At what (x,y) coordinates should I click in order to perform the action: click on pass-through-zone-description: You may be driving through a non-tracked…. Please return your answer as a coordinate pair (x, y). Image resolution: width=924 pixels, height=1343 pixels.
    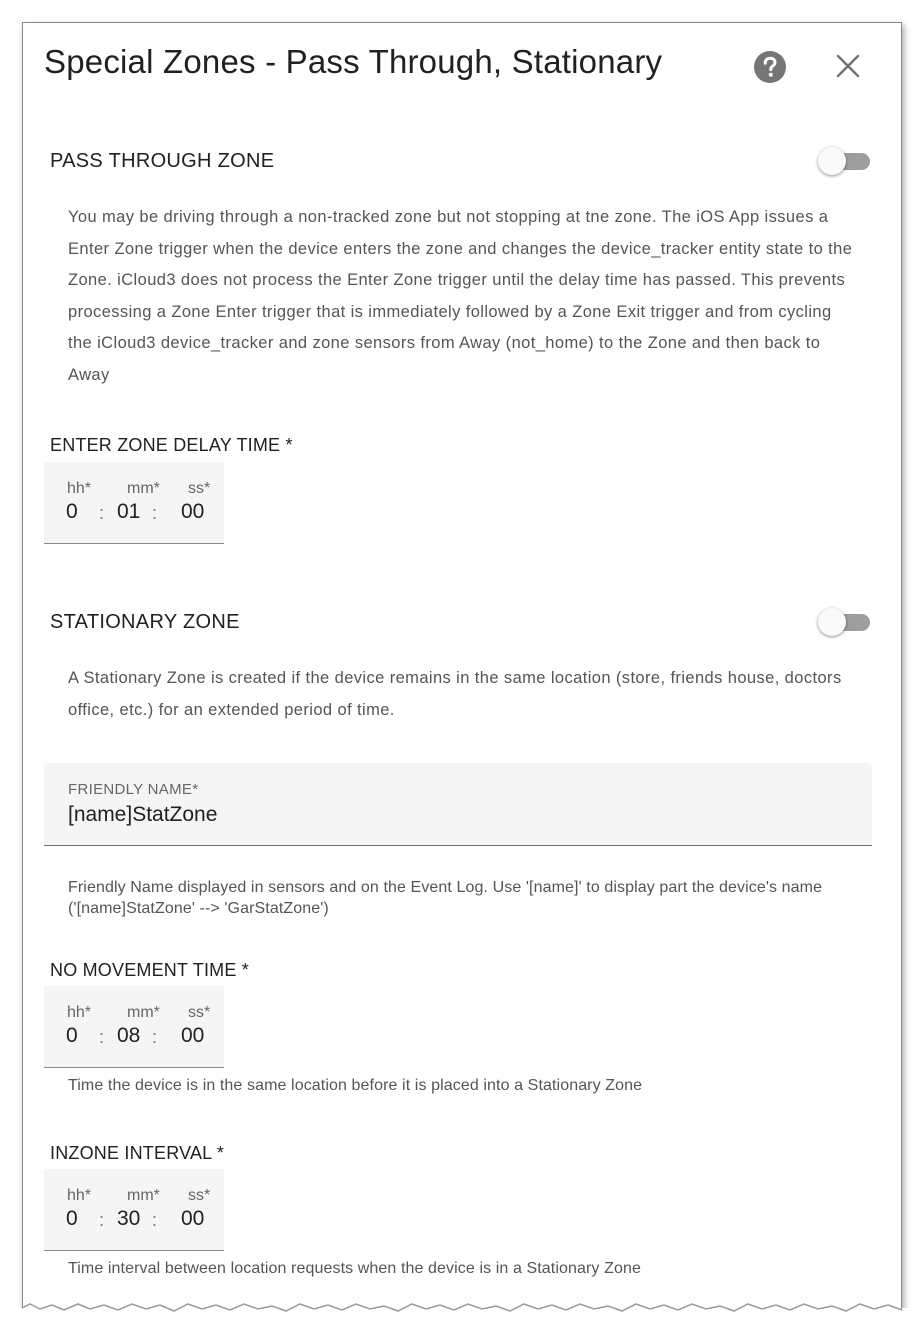
    Looking at the image, I should click on (460, 296).